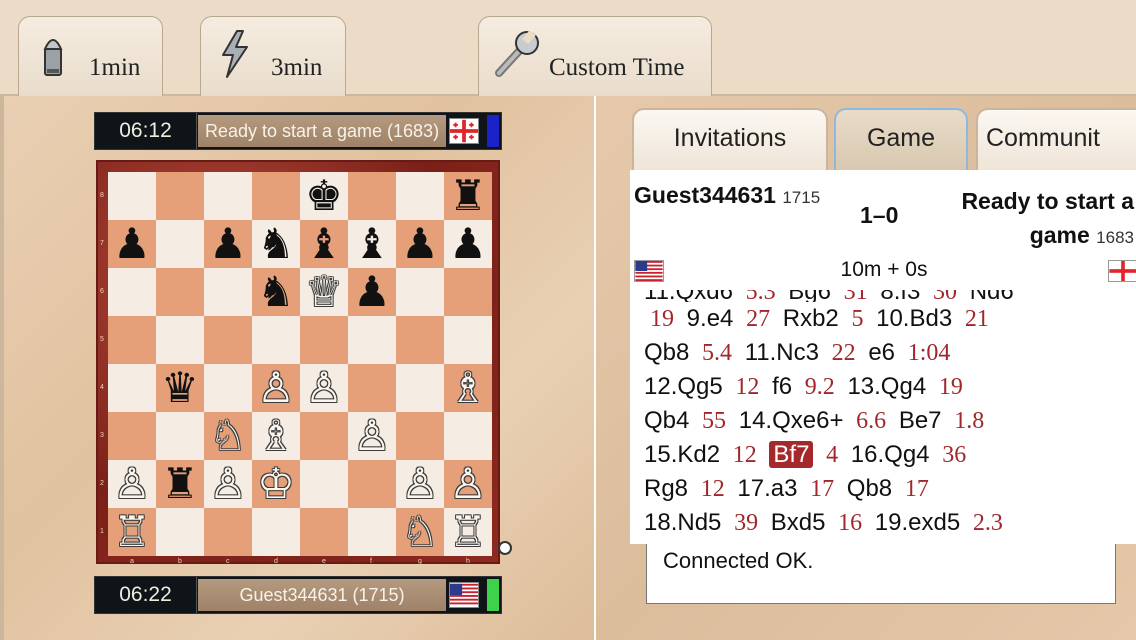 The width and height of the screenshot is (1136, 640). I want to click on white-piece-e6: ♕, so click(324, 292).